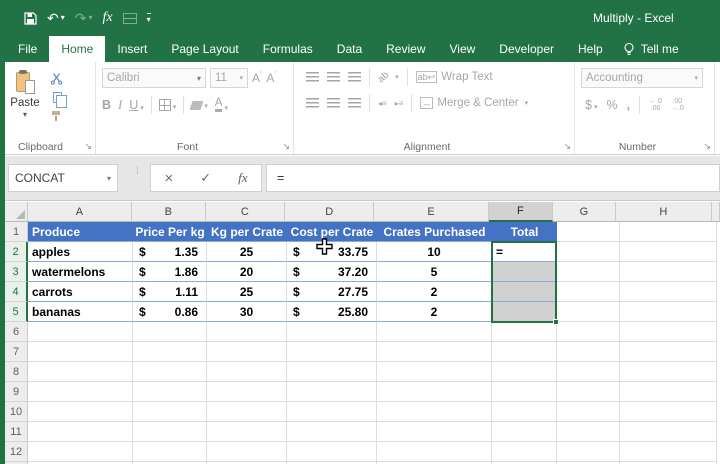 The image size is (720, 464). What do you see at coordinates (526, 49) in the screenshot?
I see `tab-developer: Developer` at bounding box center [526, 49].